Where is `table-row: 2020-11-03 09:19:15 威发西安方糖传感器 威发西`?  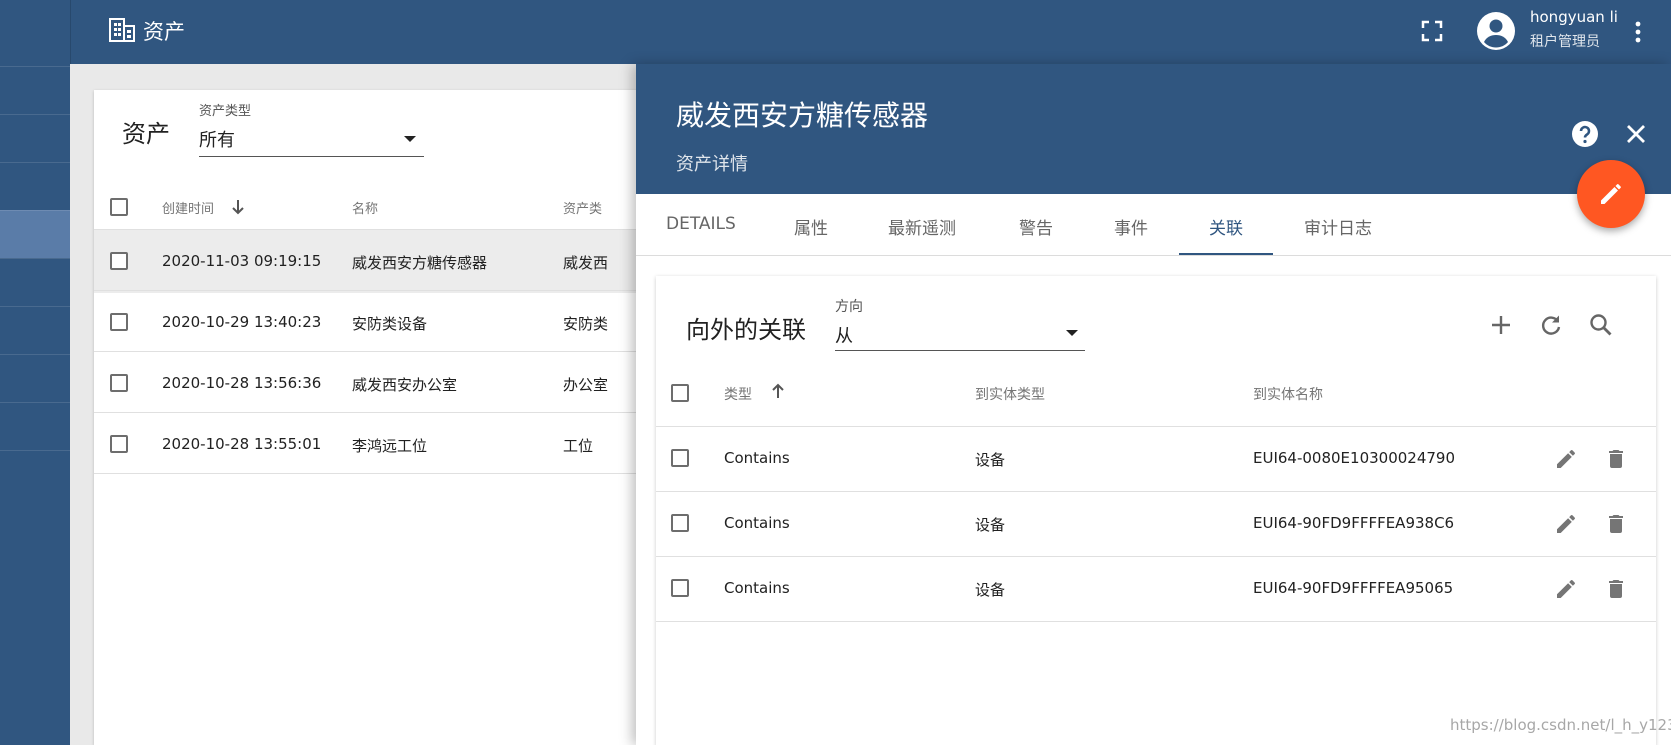 table-row: 2020-11-03 09:19:15 威发西安方糖传感器 威发西 is located at coordinates (394, 261).